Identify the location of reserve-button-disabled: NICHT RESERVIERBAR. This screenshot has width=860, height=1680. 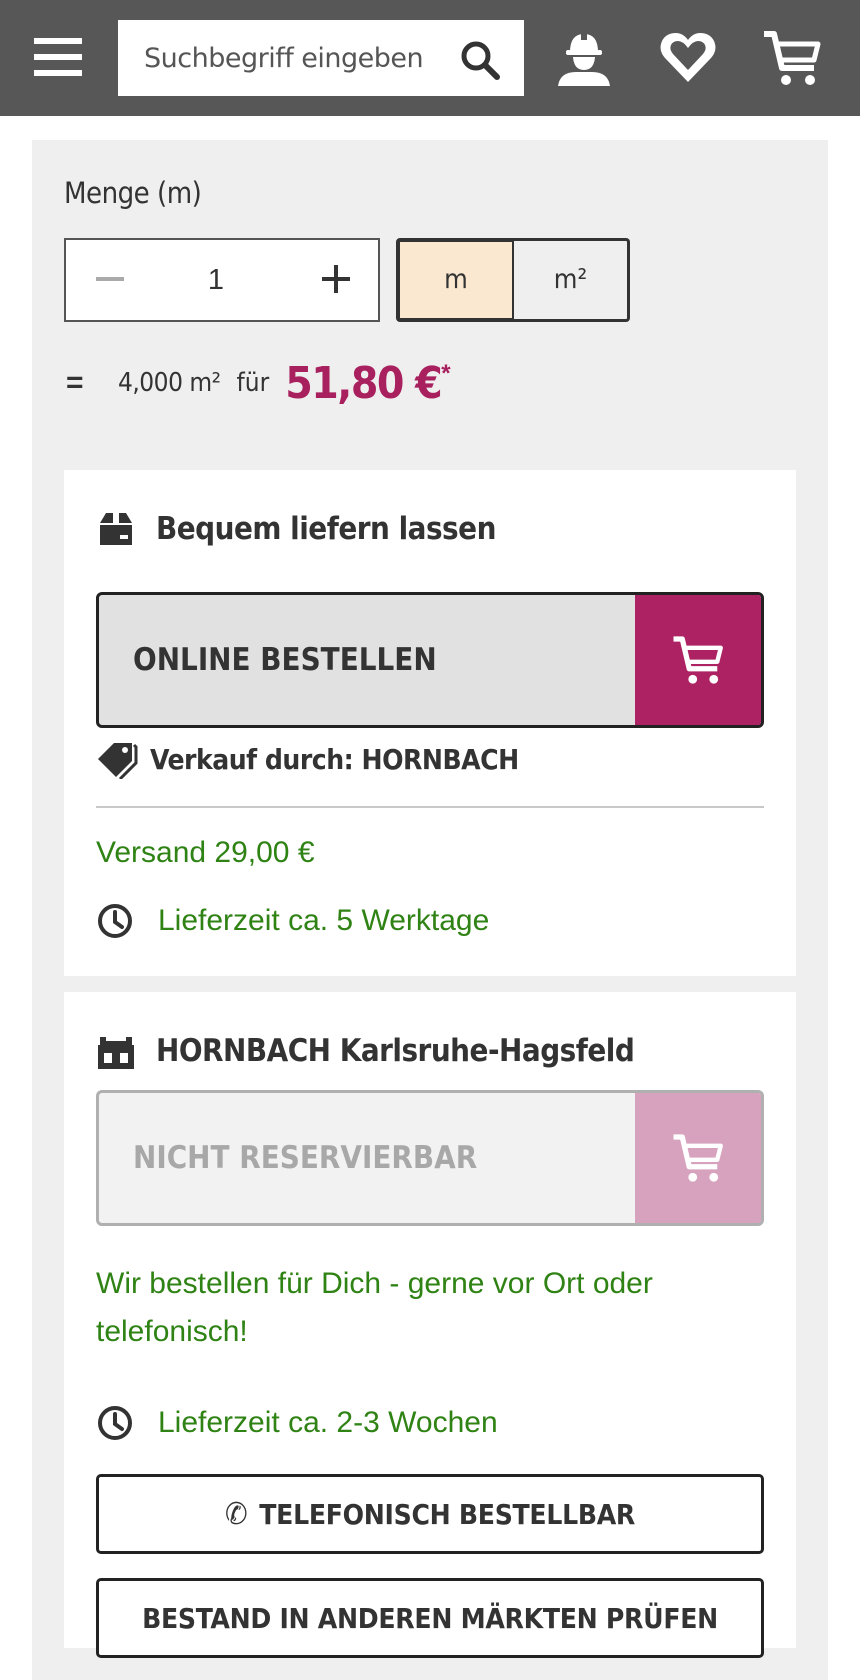
(430, 1158).